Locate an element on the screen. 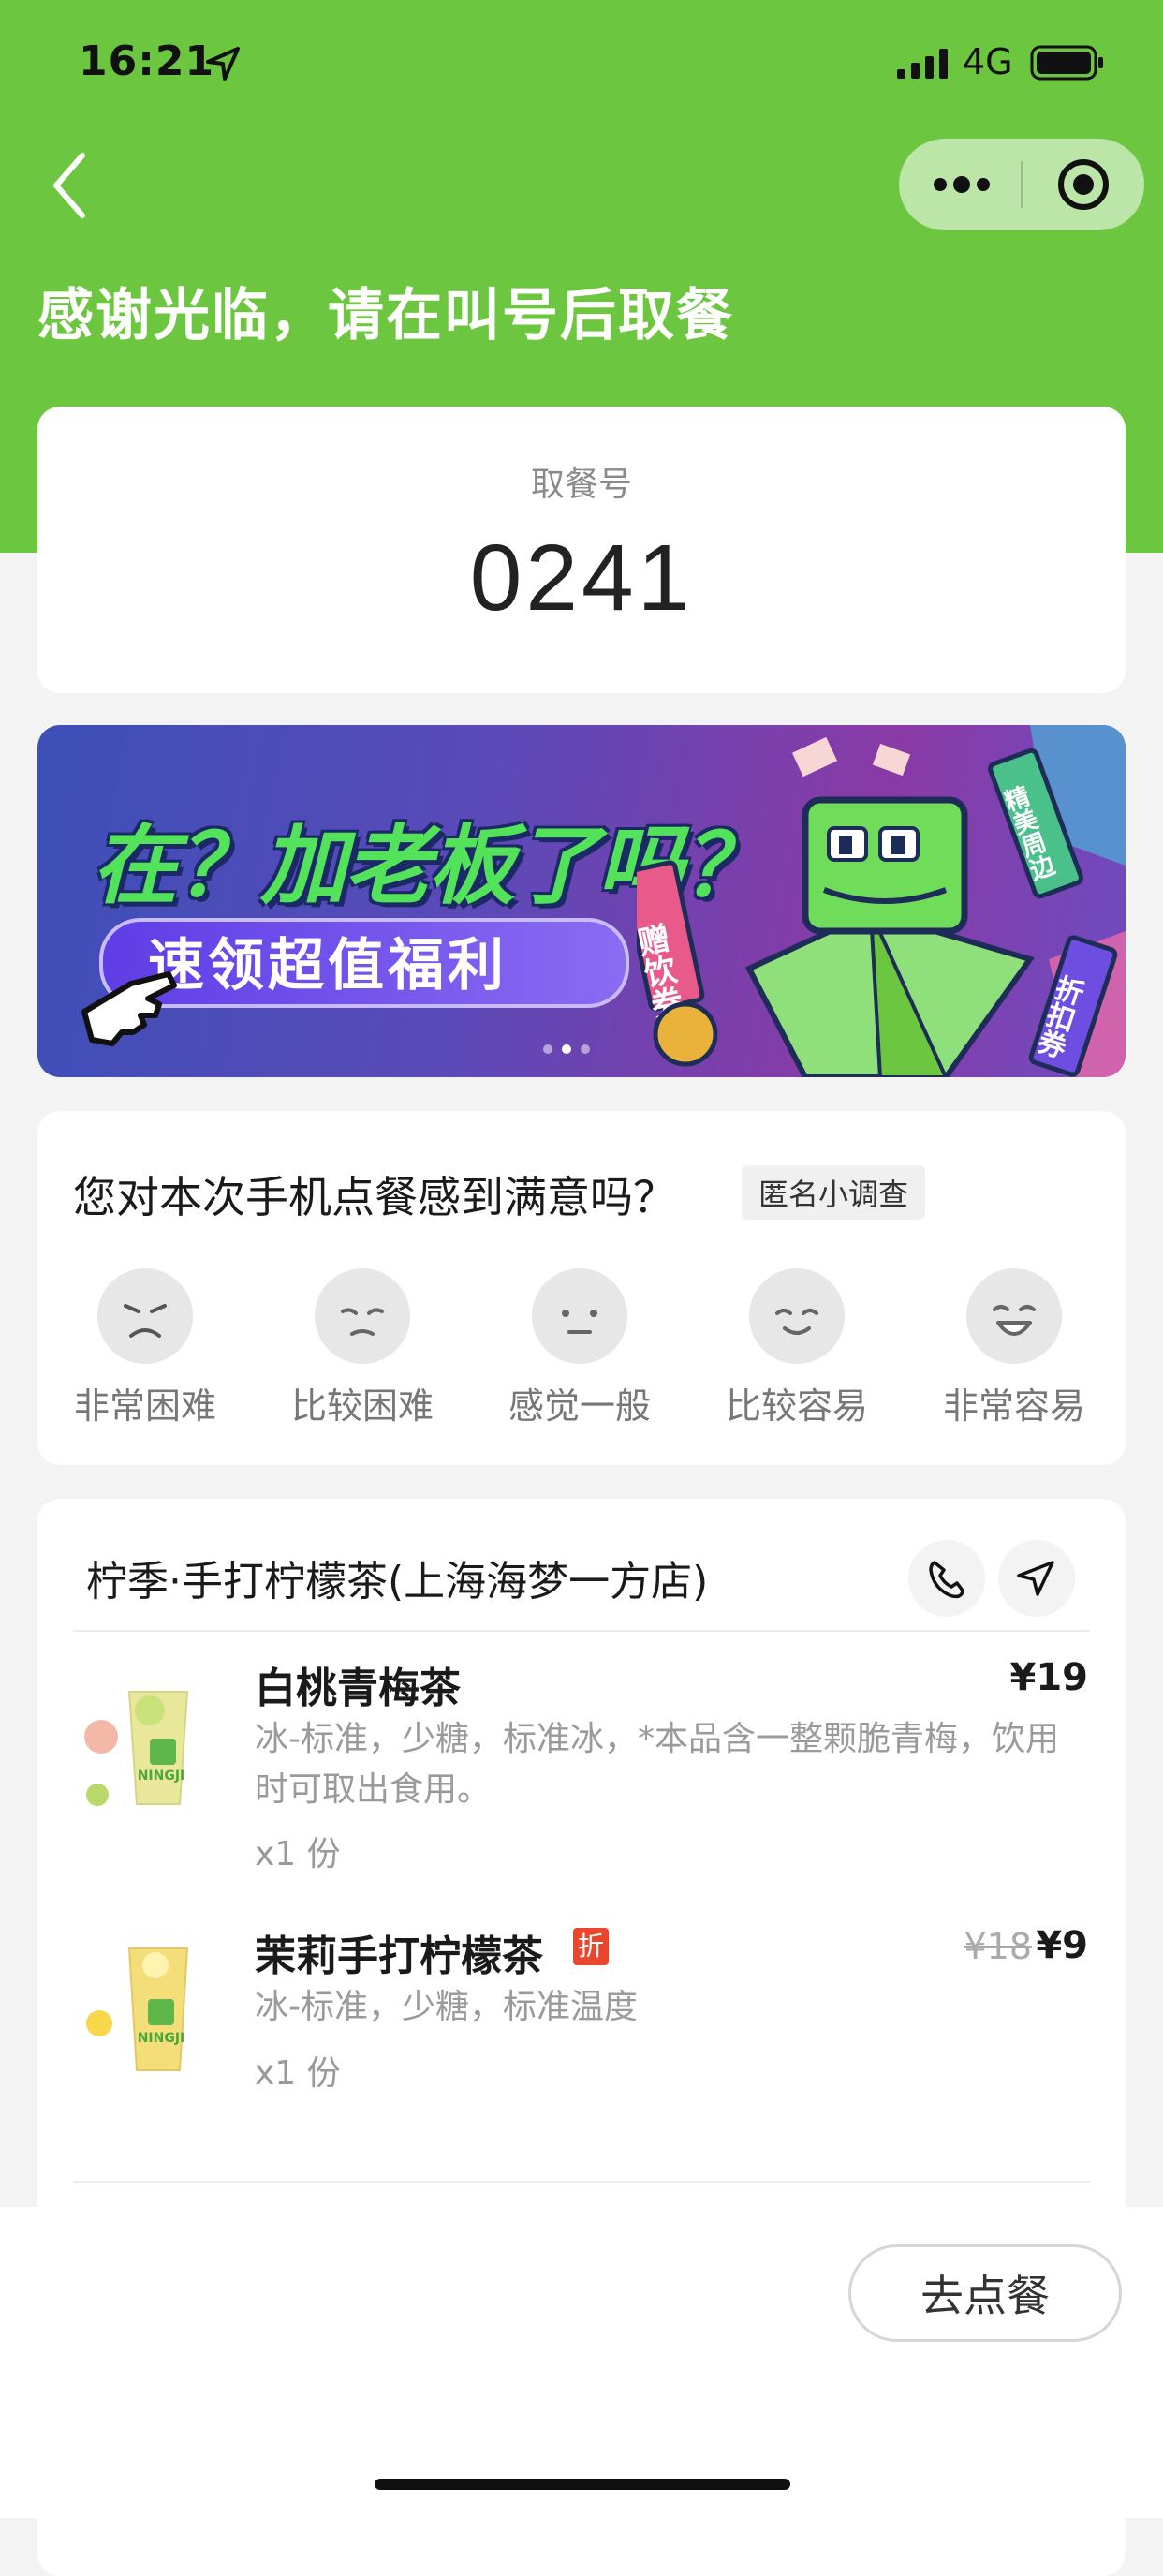 This screenshot has width=1163, height=2576. white-peach-plum-tea-image: NINGJI is located at coordinates (154, 1734).